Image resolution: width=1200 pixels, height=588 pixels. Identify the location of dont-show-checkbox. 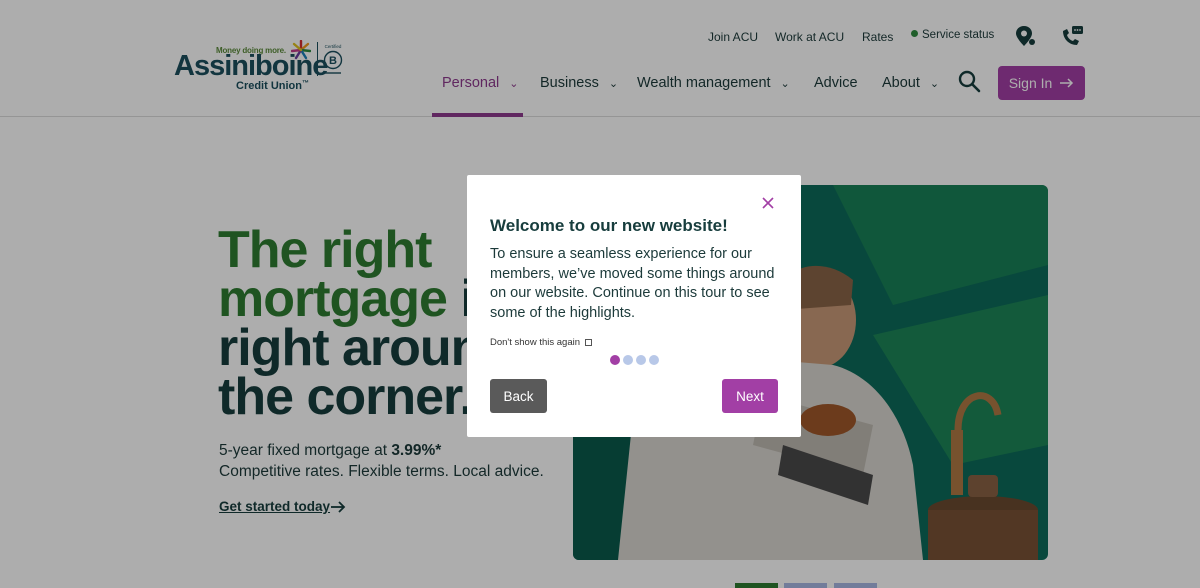
(589, 342).